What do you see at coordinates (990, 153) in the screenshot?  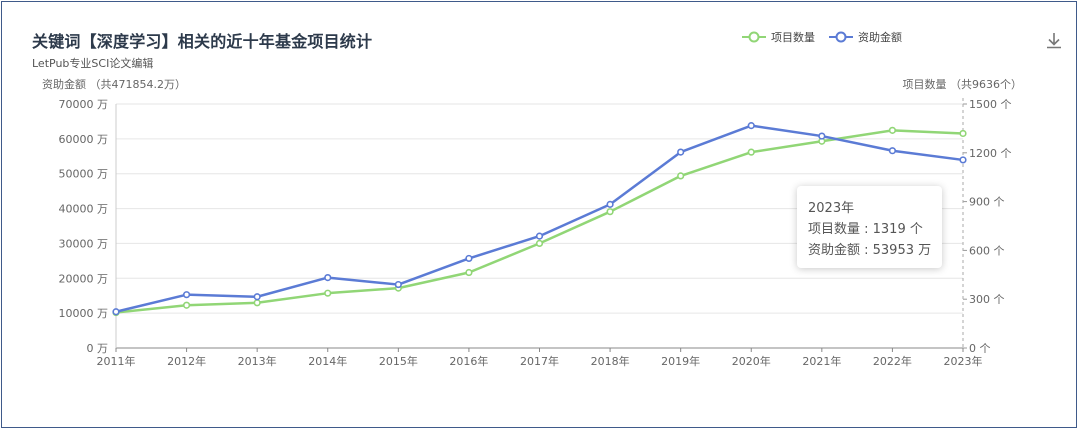 I see `right-tick-label: 1200 个` at bounding box center [990, 153].